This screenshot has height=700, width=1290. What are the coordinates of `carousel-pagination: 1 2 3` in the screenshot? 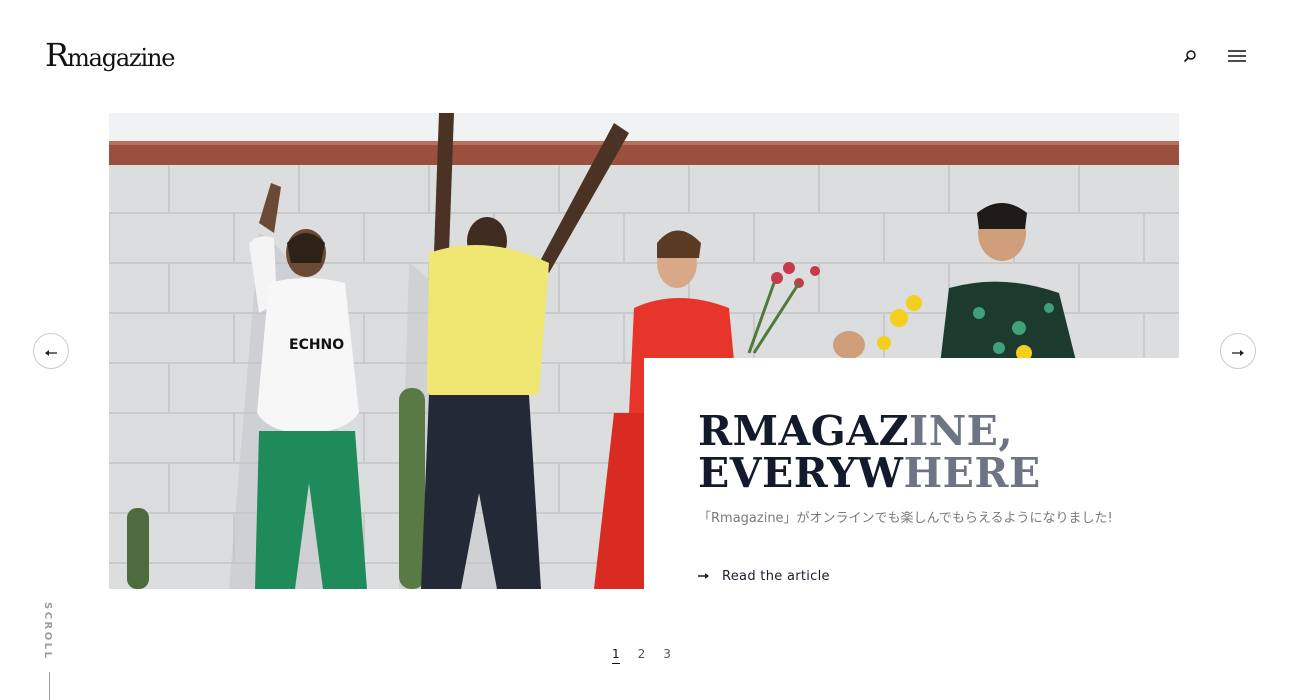 It's located at (641, 655).